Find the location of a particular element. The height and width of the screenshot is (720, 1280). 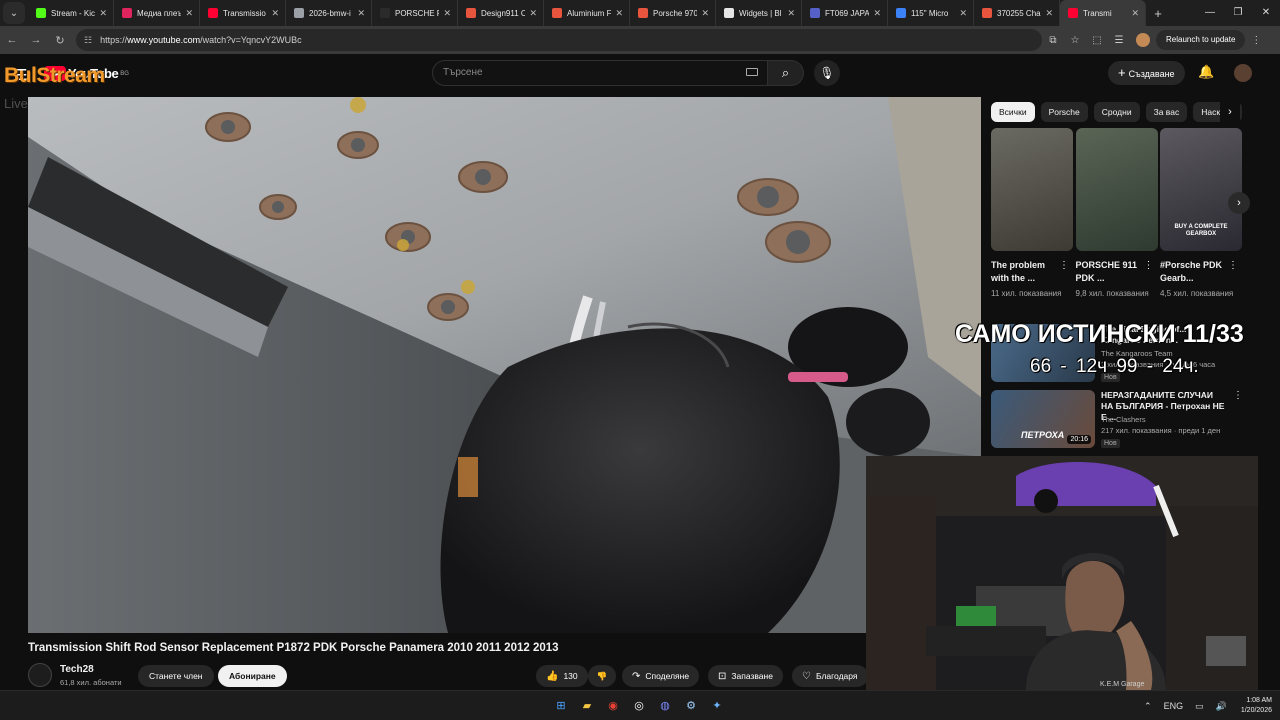

browser-tab: Porsche 970 ✕ is located at coordinates (673, 13).